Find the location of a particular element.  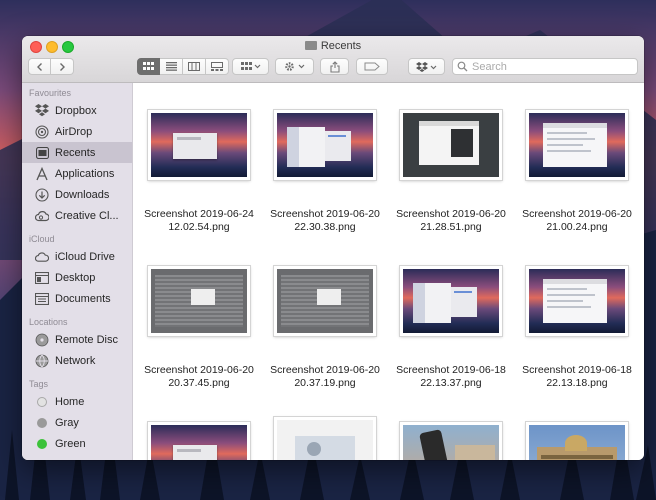

sidebar-item-tag-gray: Gray is located at coordinates (77, 422).